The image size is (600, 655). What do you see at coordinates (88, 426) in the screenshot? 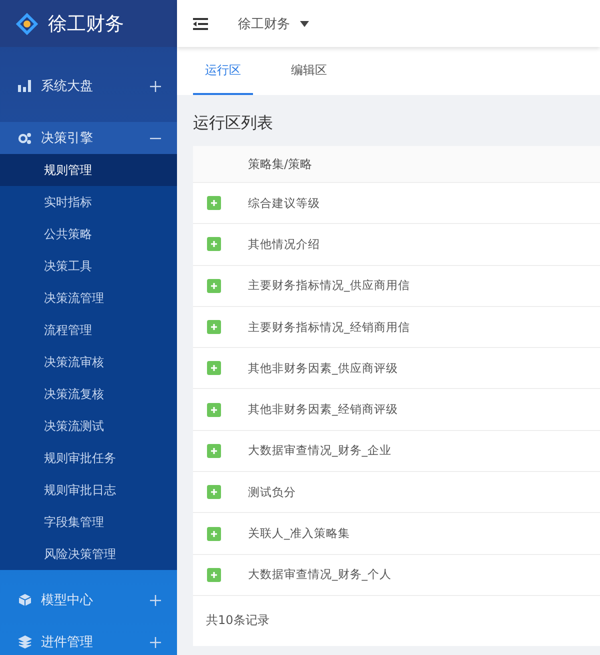
I see `sidebar-item: 决策流测试` at bounding box center [88, 426].